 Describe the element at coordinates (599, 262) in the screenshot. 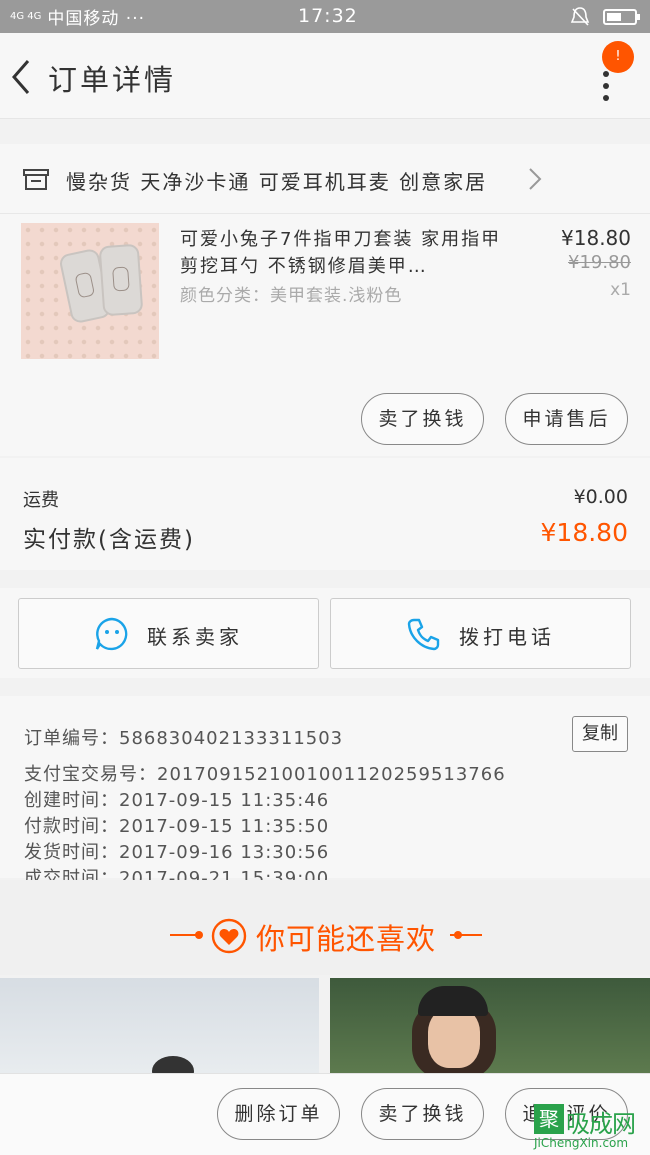

I see `product-original-price: ¥19.80` at that location.